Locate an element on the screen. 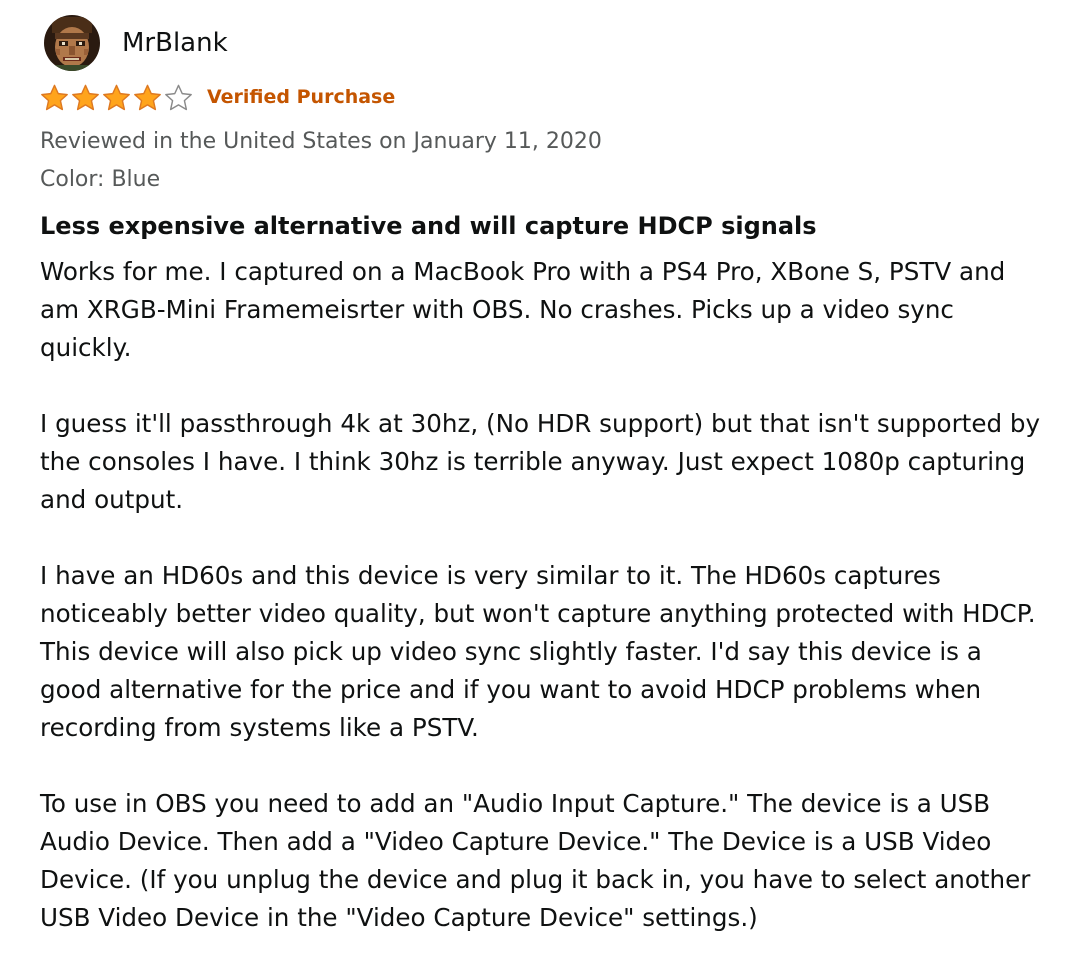 The width and height of the screenshot is (1080, 965). profile-avatar-icon is located at coordinates (72, 43).